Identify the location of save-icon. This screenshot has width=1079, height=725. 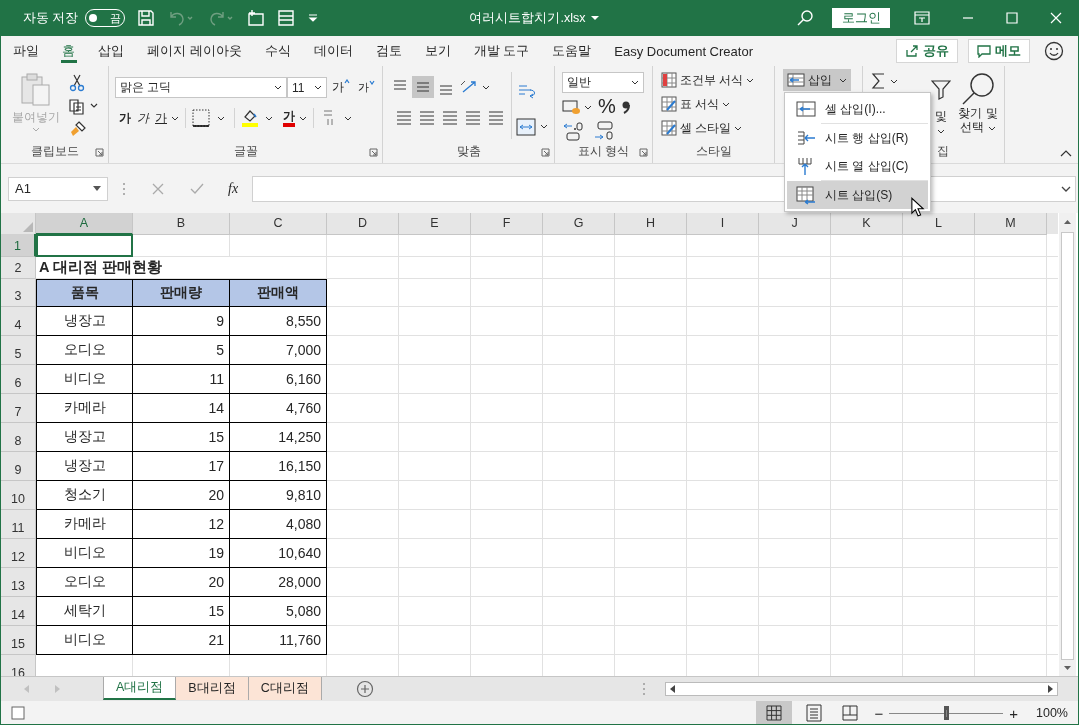
(146, 18).